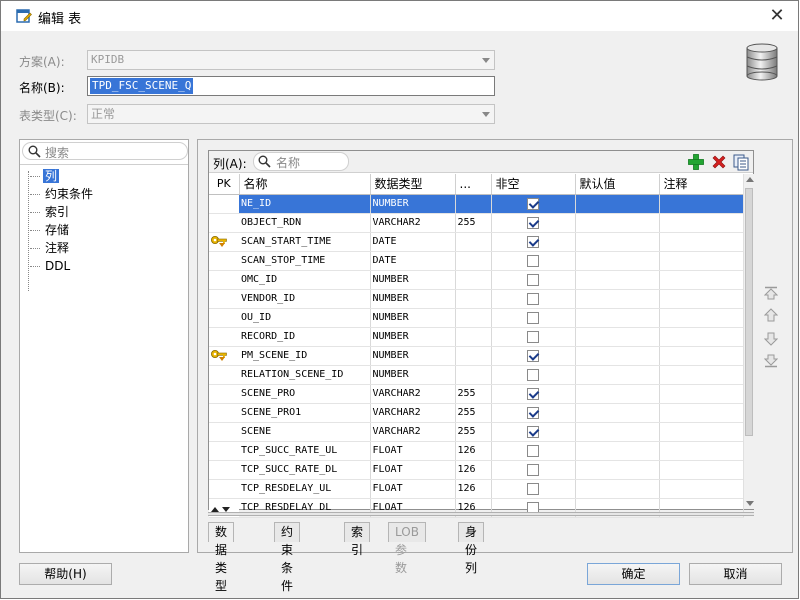 This screenshot has height=600, width=800. Describe the element at coordinates (65, 574) in the screenshot. I see `help-button: 帮助(H)` at that location.